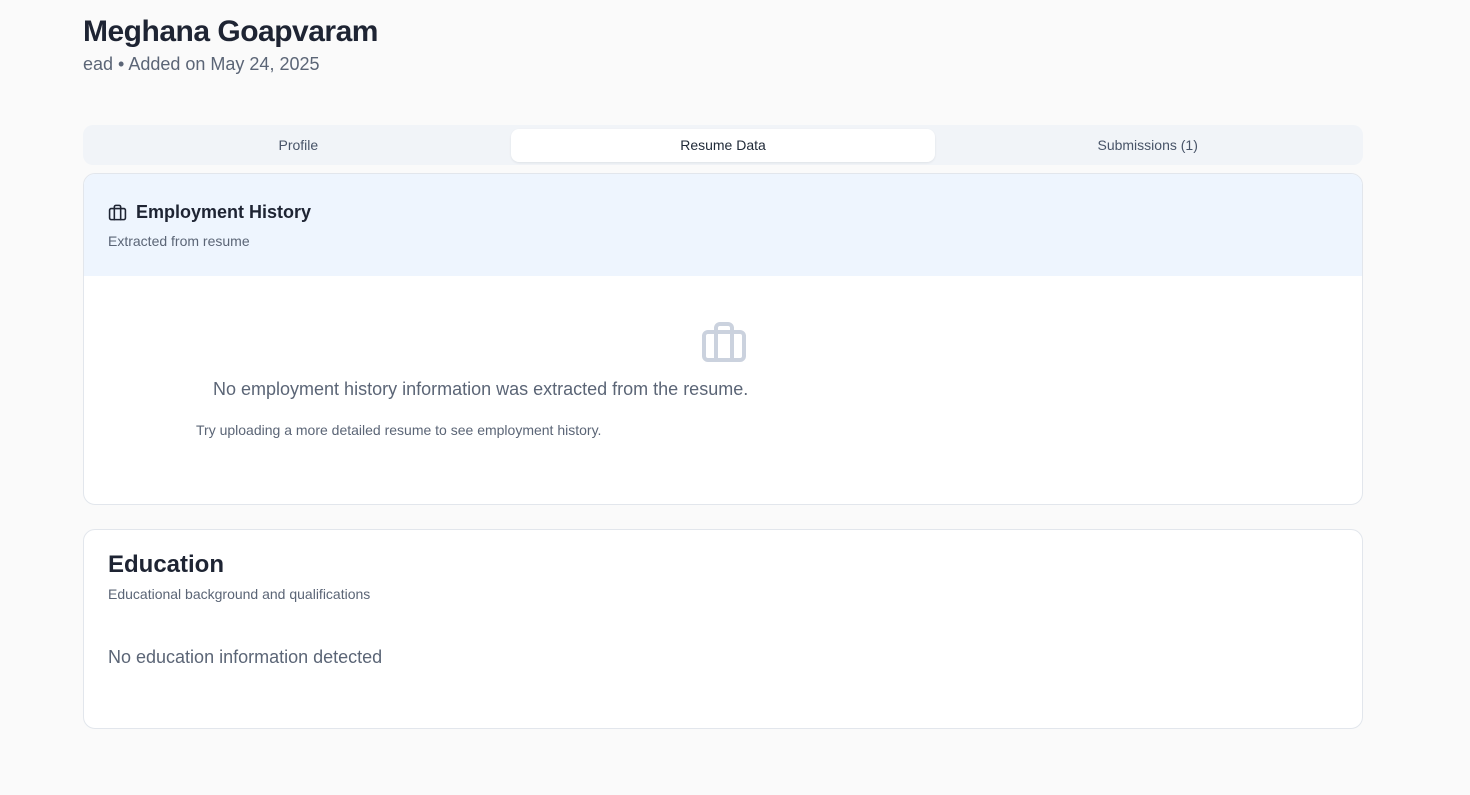 Image resolution: width=1470 pixels, height=795 pixels. Describe the element at coordinates (298, 145) in the screenshot. I see `tab-profile: Profile` at that location.